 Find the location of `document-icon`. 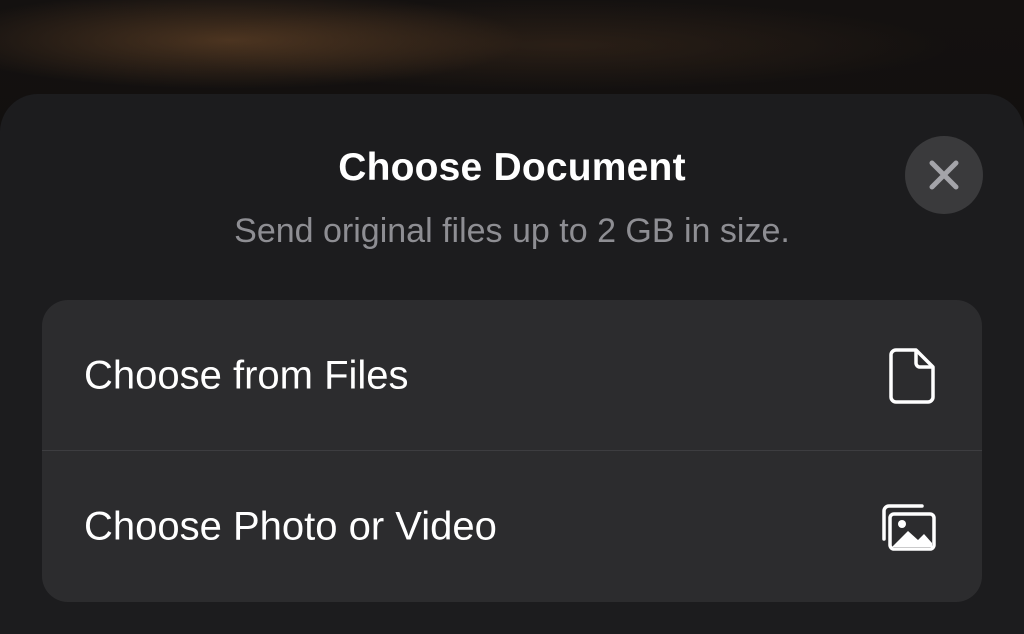

document-icon is located at coordinates (912, 376).